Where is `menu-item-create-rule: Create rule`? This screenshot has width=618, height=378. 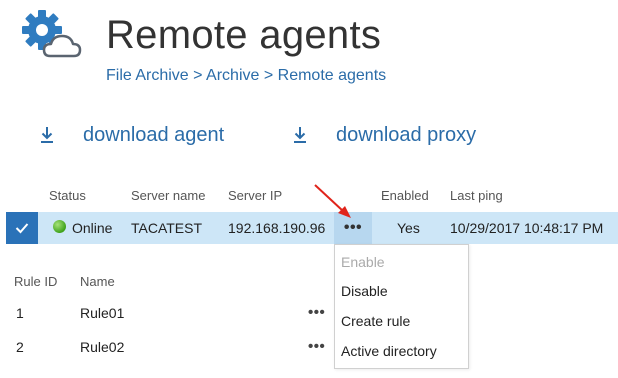 menu-item-create-rule: Create rule is located at coordinates (375, 321).